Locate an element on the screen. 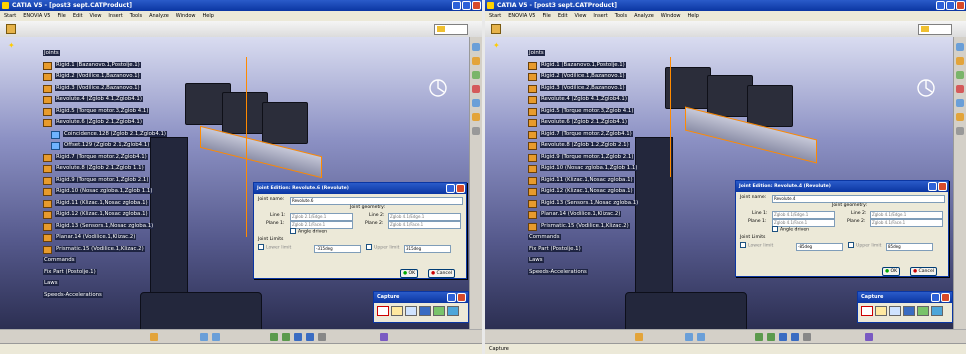  tree-node: Rigid.5 (Torque motor.3,Zglob 4.1) is located at coordinates (101, 113).